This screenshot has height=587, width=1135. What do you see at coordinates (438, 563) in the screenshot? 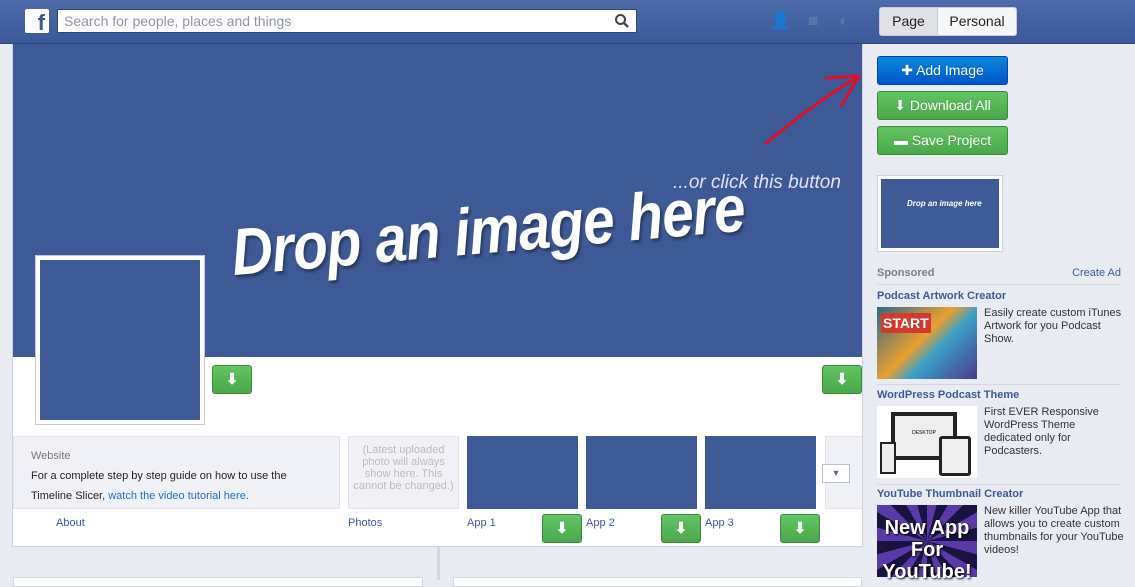
I see `timeline-divider` at bounding box center [438, 563].